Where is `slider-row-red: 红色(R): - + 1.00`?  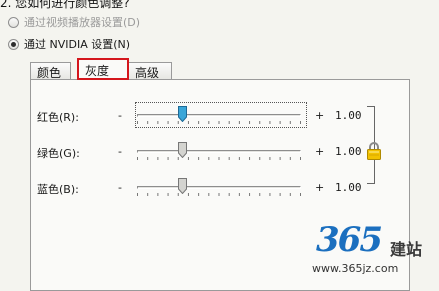
slider-row-red: 红色(R): - + 1.00 is located at coordinates (221, 115).